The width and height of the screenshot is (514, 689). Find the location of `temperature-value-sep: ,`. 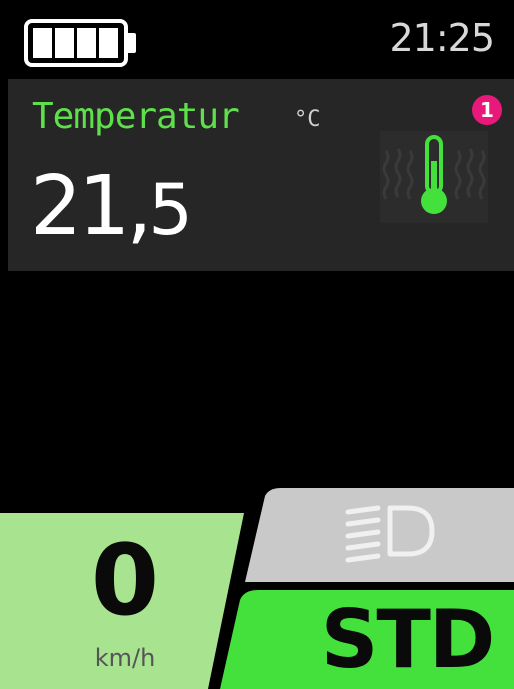

temperature-value-sep: , is located at coordinates (139, 206).